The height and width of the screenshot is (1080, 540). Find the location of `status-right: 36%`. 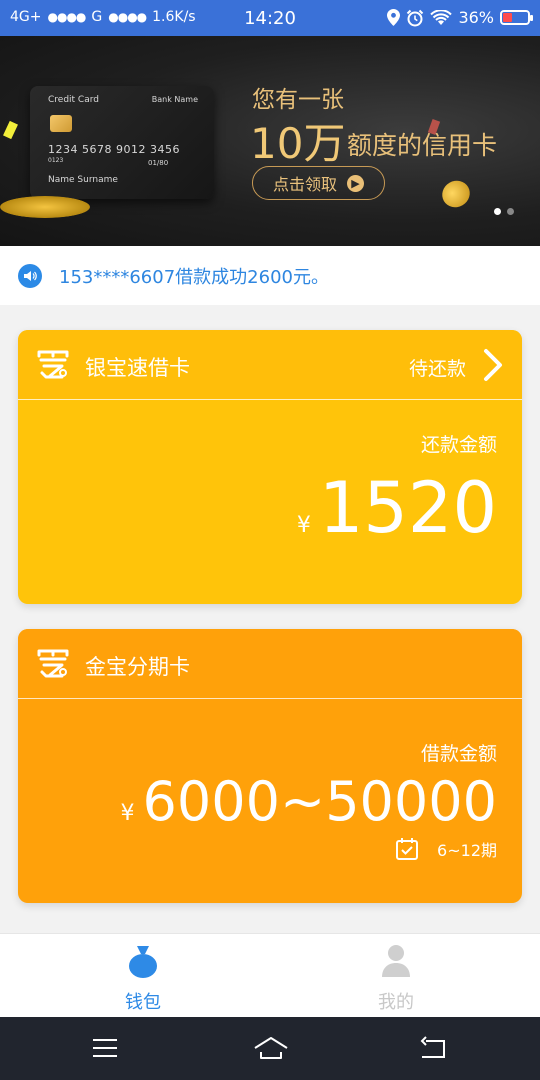

status-right: 36% is located at coordinates (460, 17).